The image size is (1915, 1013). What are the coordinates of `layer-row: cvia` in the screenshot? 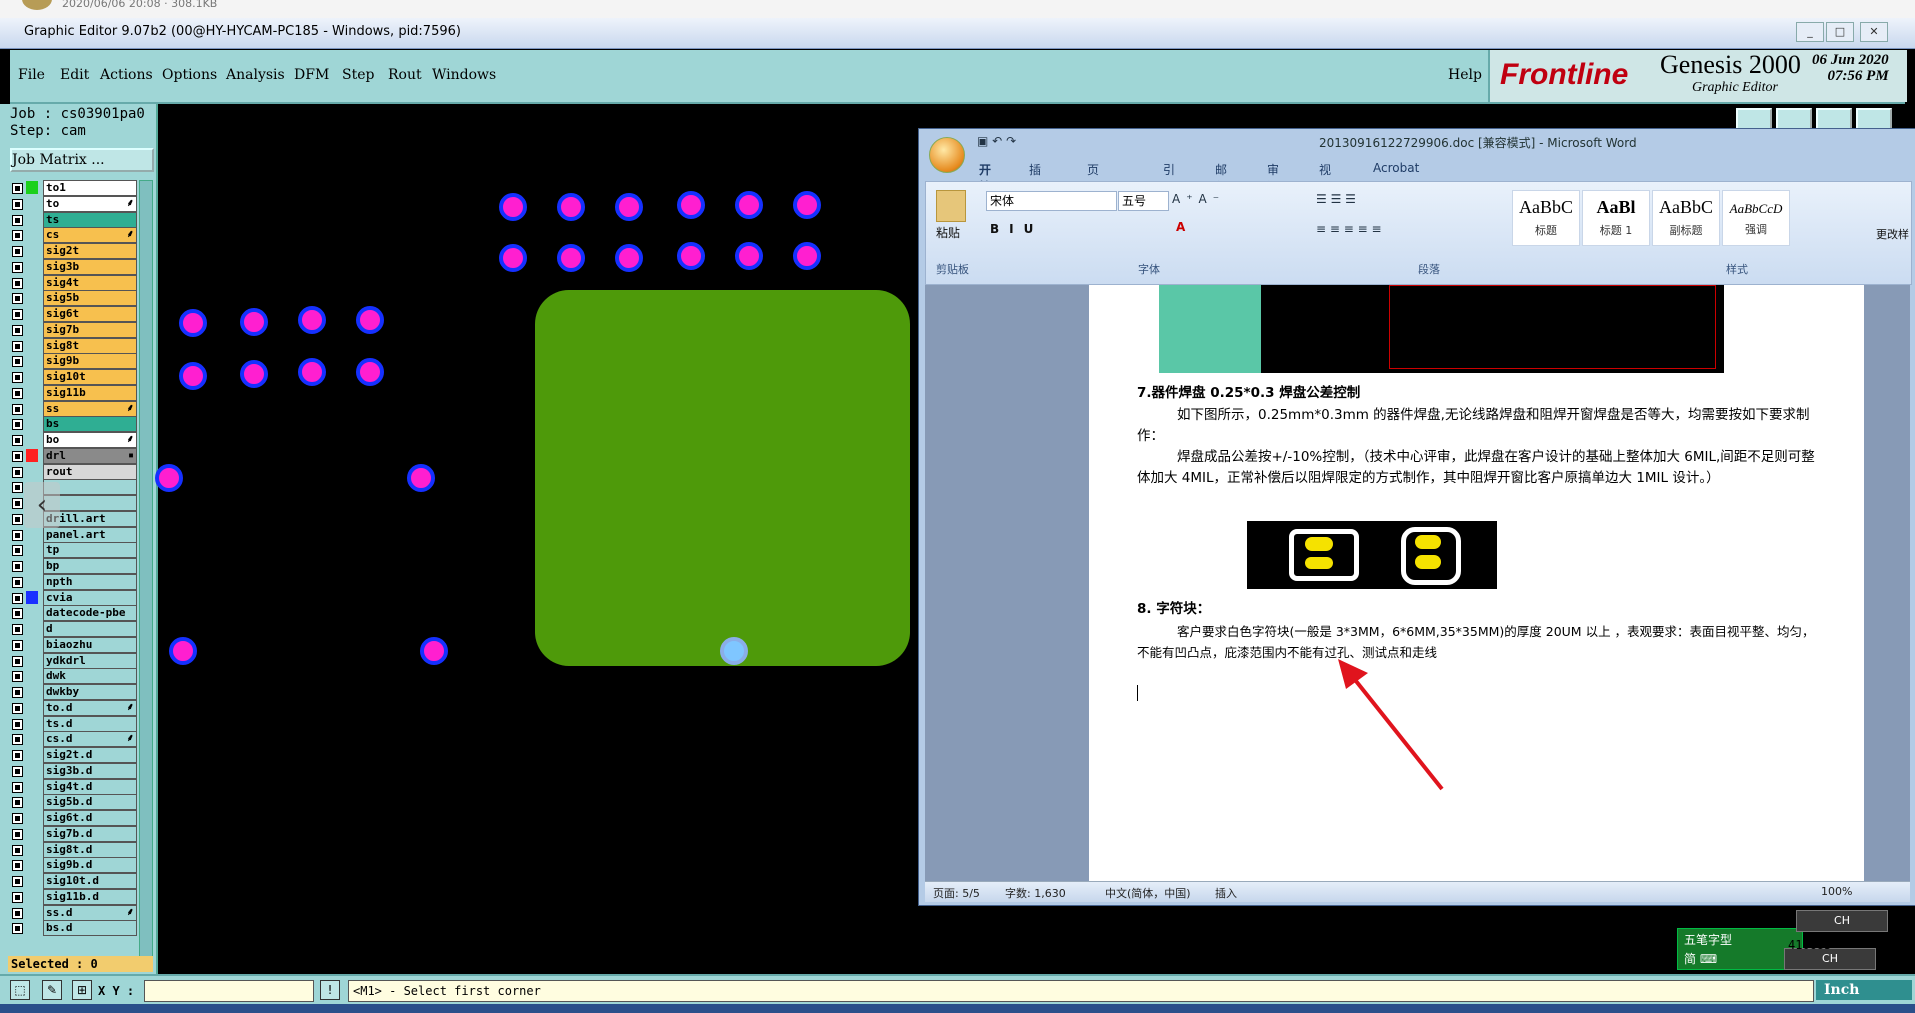 It's located at (75, 597).